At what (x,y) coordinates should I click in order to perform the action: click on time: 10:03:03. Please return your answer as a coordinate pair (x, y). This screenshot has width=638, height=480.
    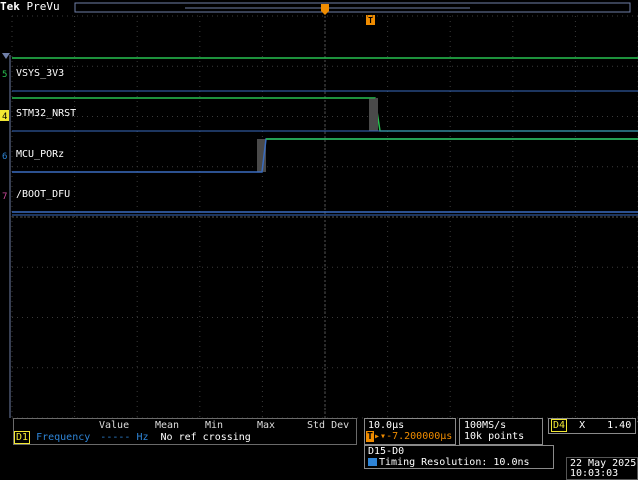
    Looking at the image, I should click on (594, 473).